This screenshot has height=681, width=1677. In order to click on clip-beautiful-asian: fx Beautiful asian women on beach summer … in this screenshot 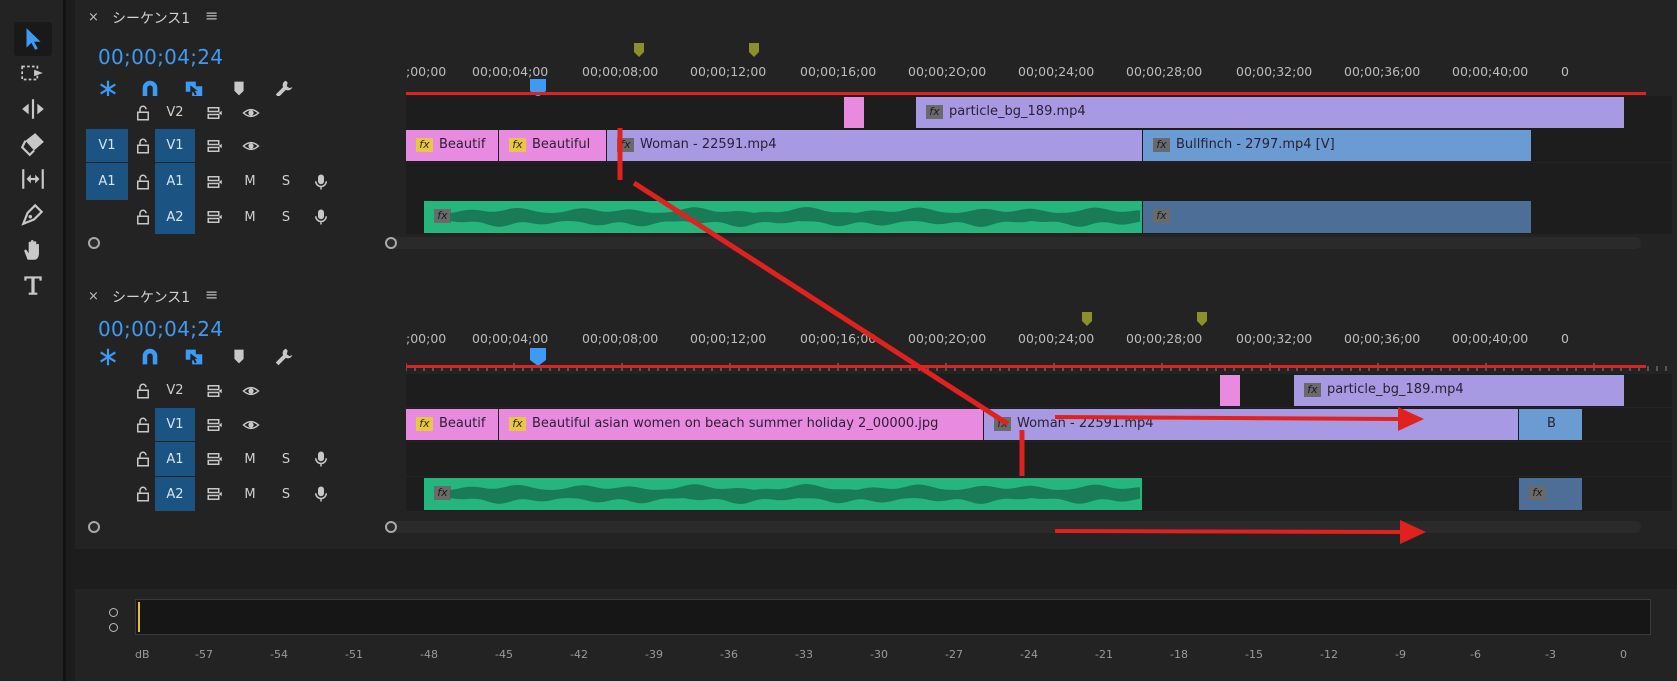, I will do `click(741, 424)`.